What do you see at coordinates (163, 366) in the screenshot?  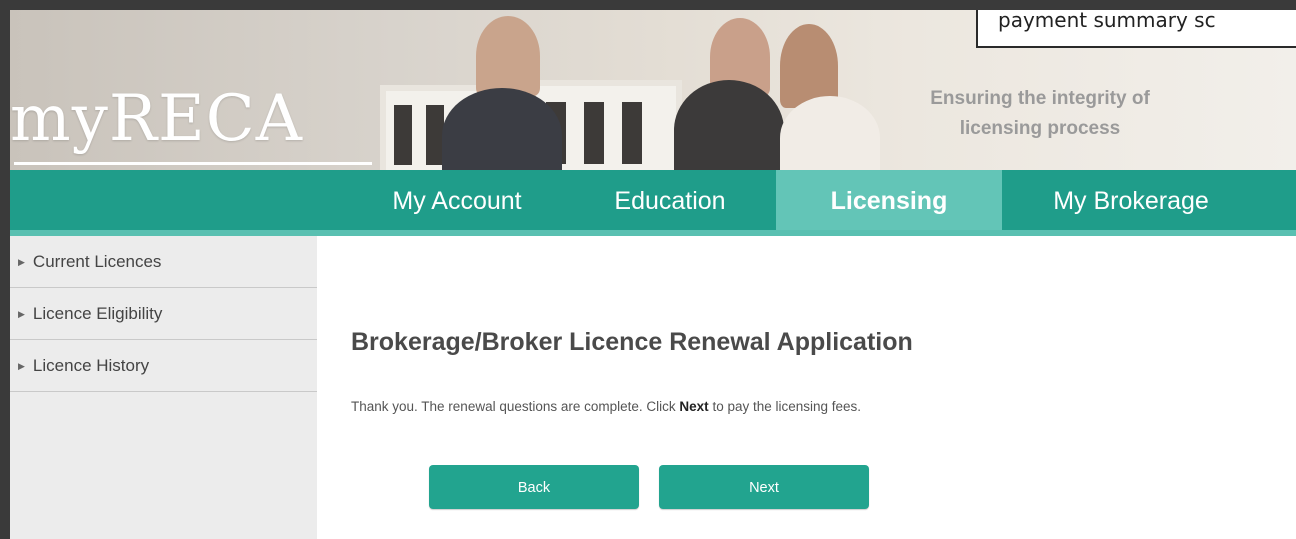 I see `sidebar-item-licence-history: ▶ Licence History` at bounding box center [163, 366].